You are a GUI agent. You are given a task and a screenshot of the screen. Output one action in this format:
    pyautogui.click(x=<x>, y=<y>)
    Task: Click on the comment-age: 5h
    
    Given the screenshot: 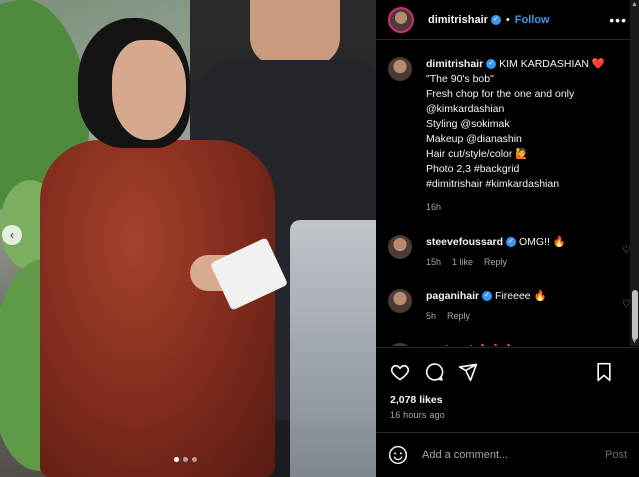 What is the action you would take?
    pyautogui.click(x=431, y=316)
    